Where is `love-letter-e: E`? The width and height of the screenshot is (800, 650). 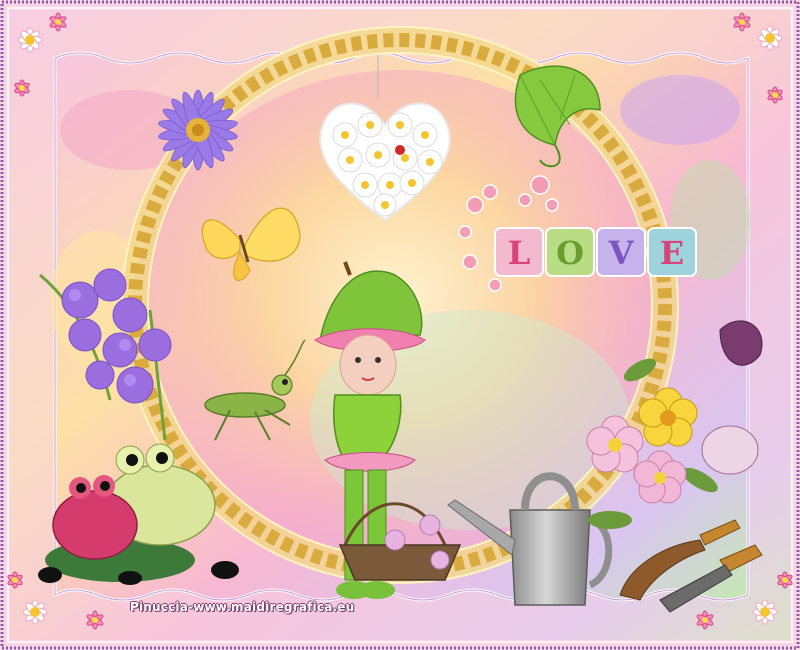
love-letter-e: E is located at coordinates (672, 253).